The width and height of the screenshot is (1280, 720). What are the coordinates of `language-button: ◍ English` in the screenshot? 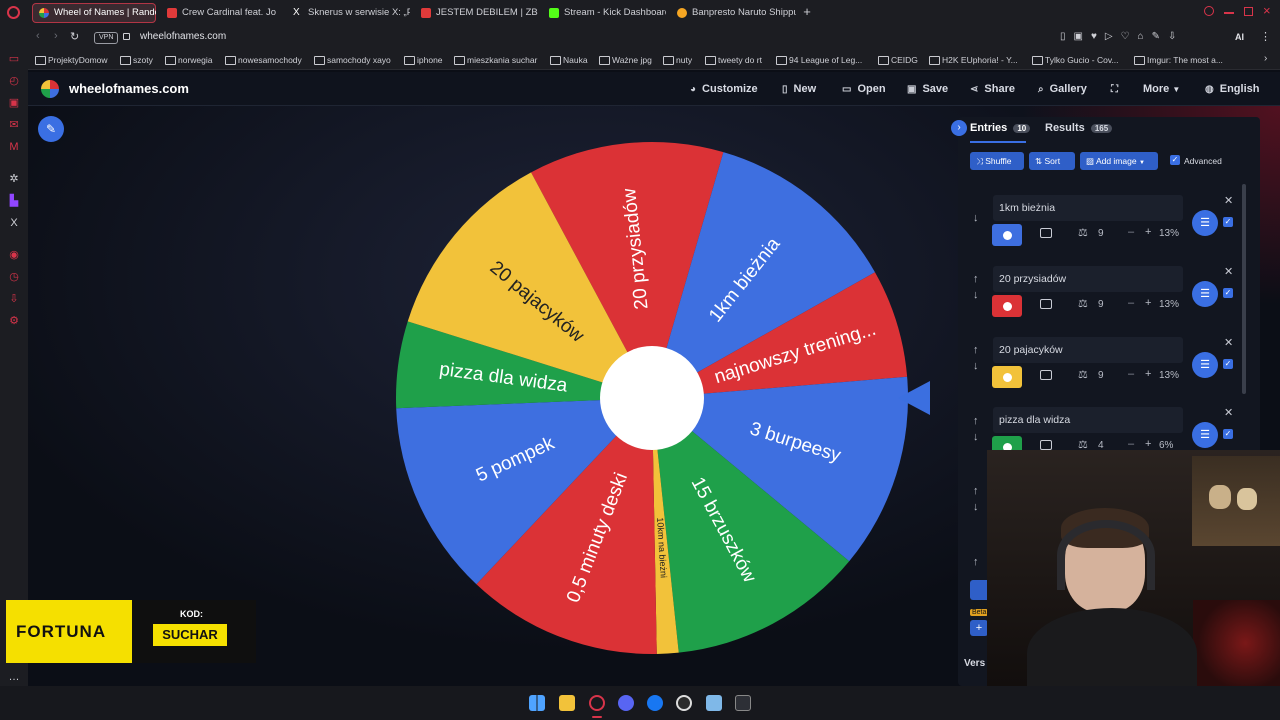 It's located at (1232, 89).